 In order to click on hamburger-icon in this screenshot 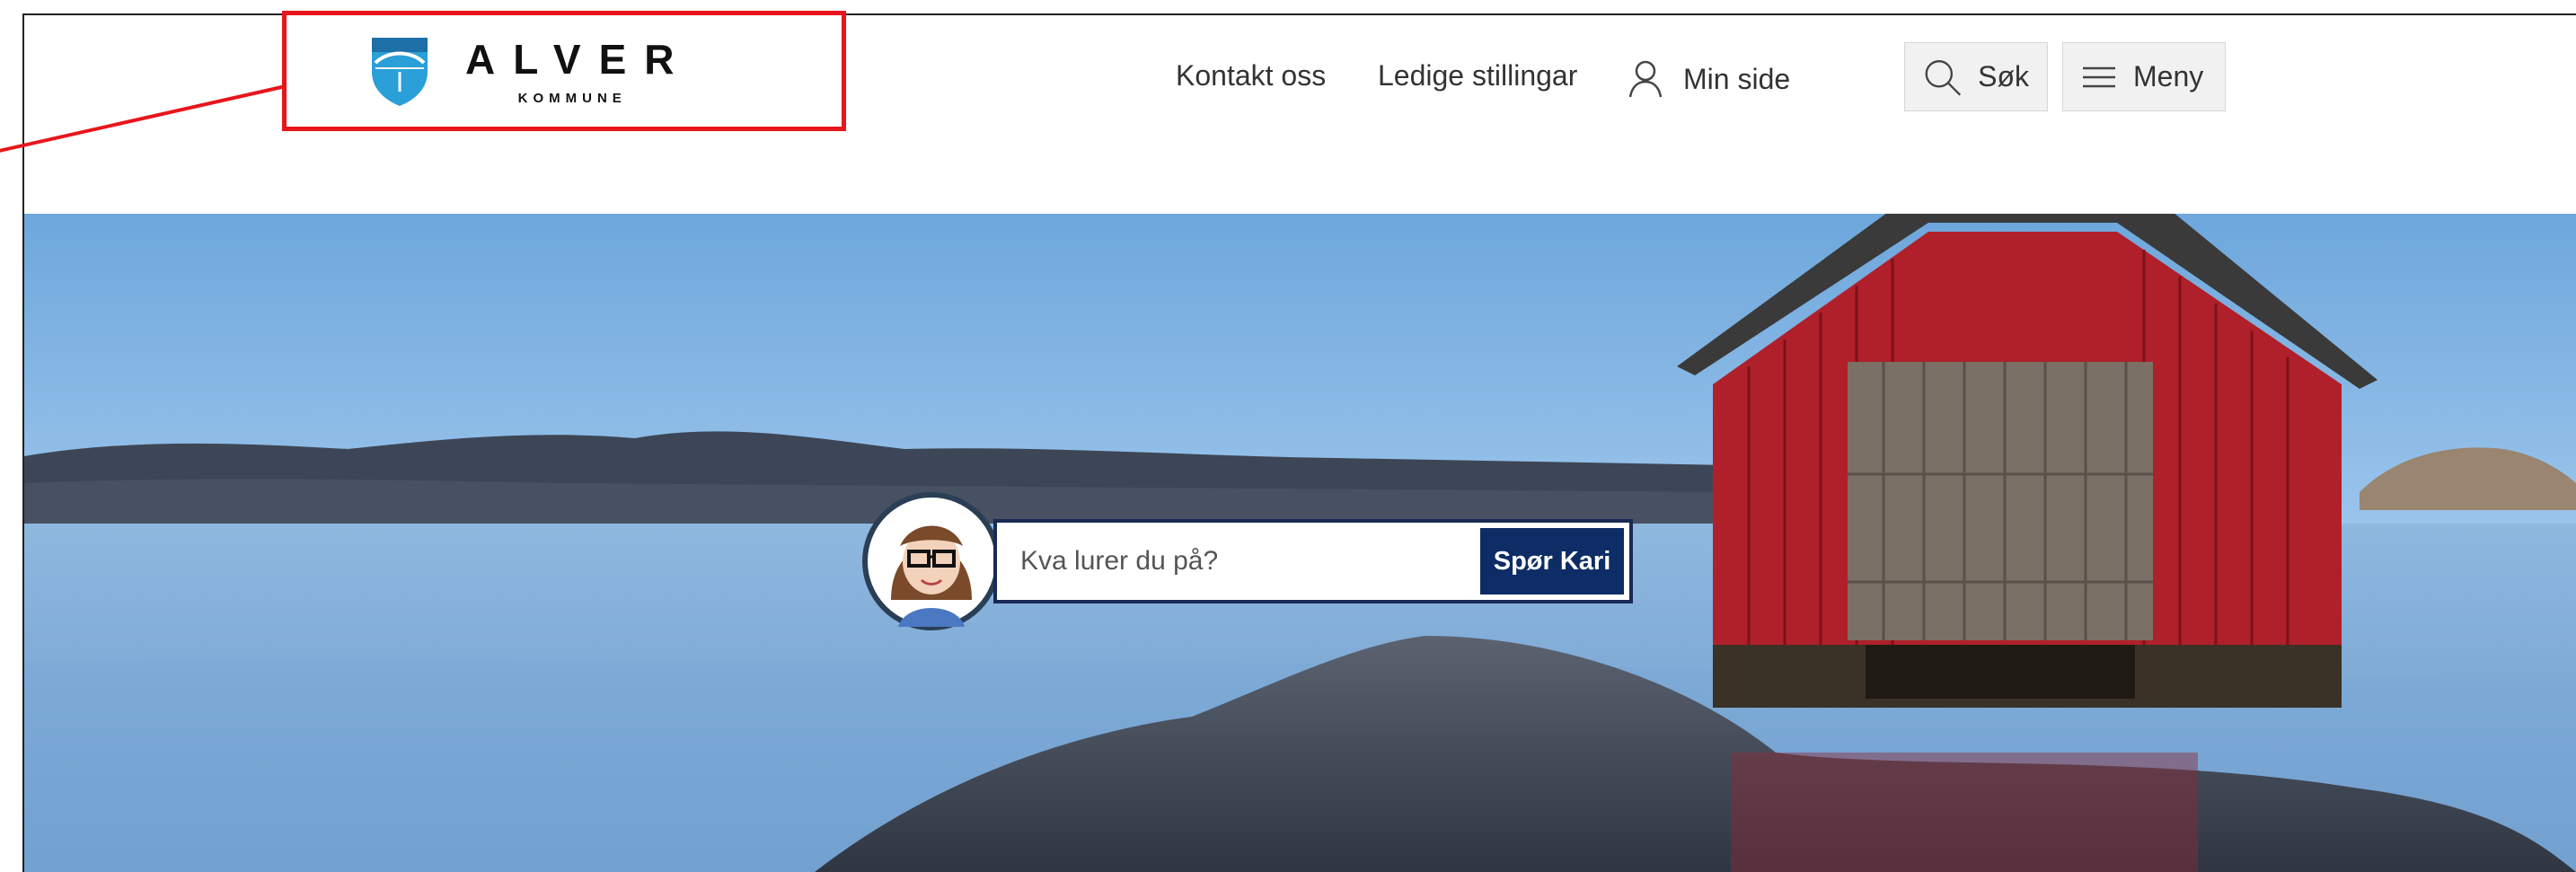, I will do `click(2099, 76)`.